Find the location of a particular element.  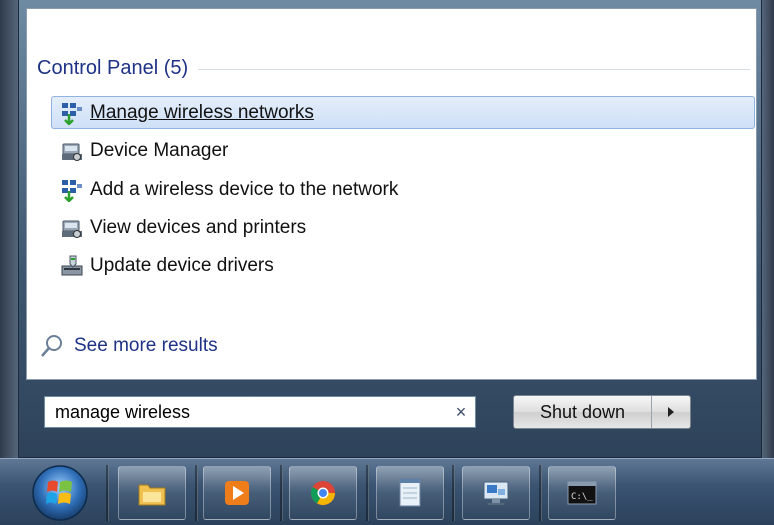

see-more-results-link: See more results is located at coordinates (127, 346).